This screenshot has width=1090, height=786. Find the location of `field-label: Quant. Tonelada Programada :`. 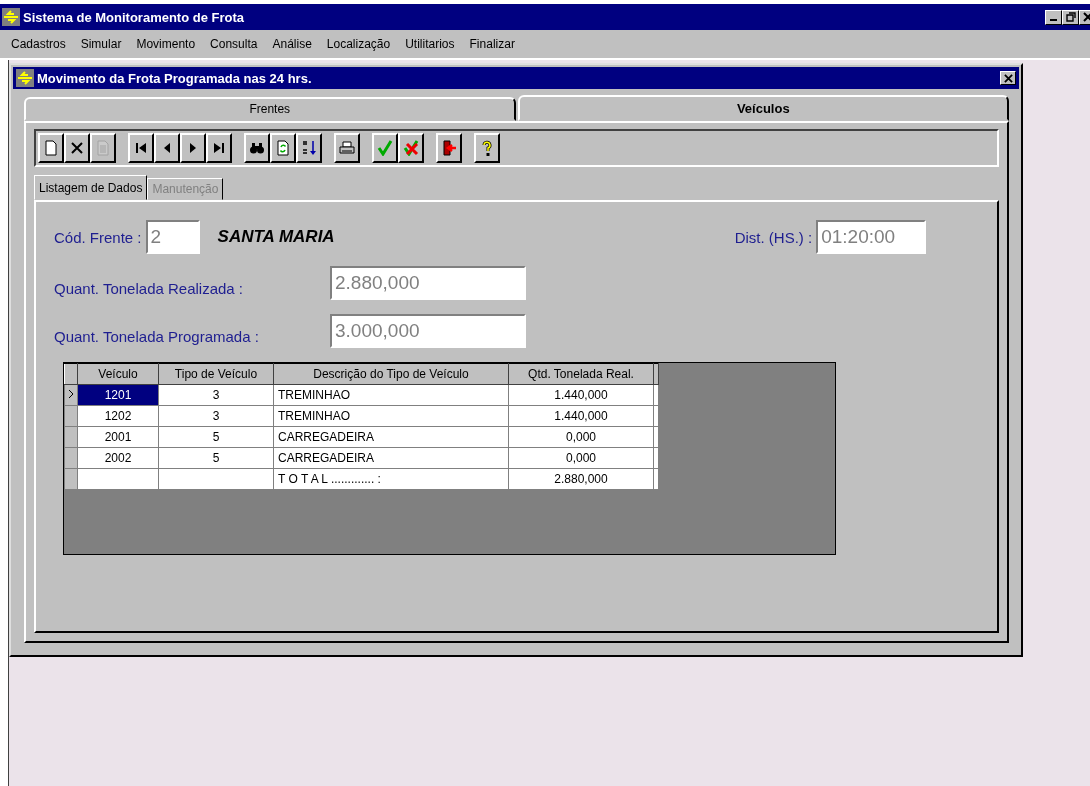

field-label: Quant. Tonelada Programada : is located at coordinates (157, 336).